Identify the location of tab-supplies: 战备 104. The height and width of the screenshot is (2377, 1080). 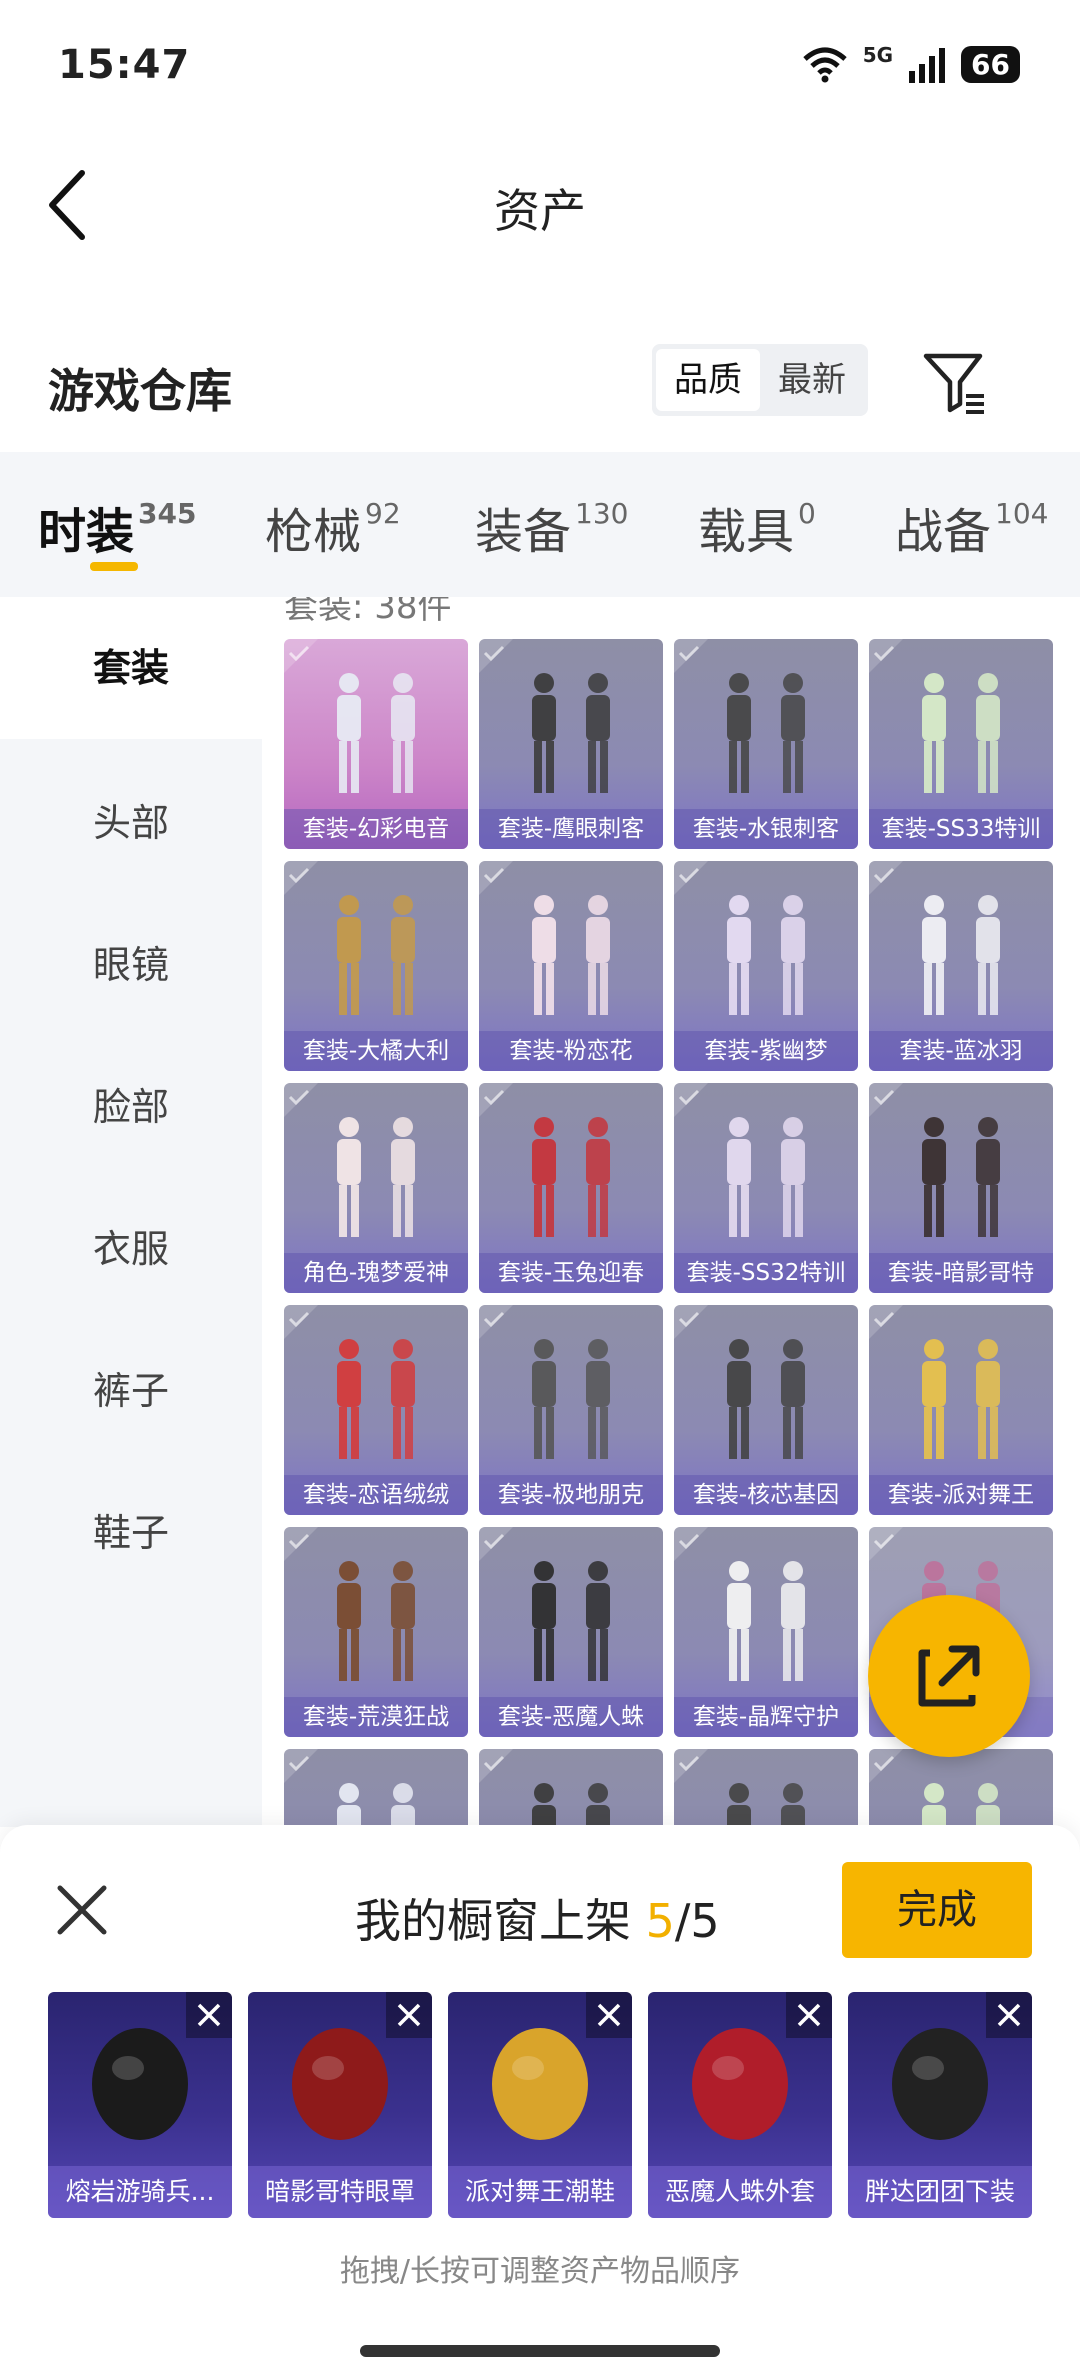
(971, 527).